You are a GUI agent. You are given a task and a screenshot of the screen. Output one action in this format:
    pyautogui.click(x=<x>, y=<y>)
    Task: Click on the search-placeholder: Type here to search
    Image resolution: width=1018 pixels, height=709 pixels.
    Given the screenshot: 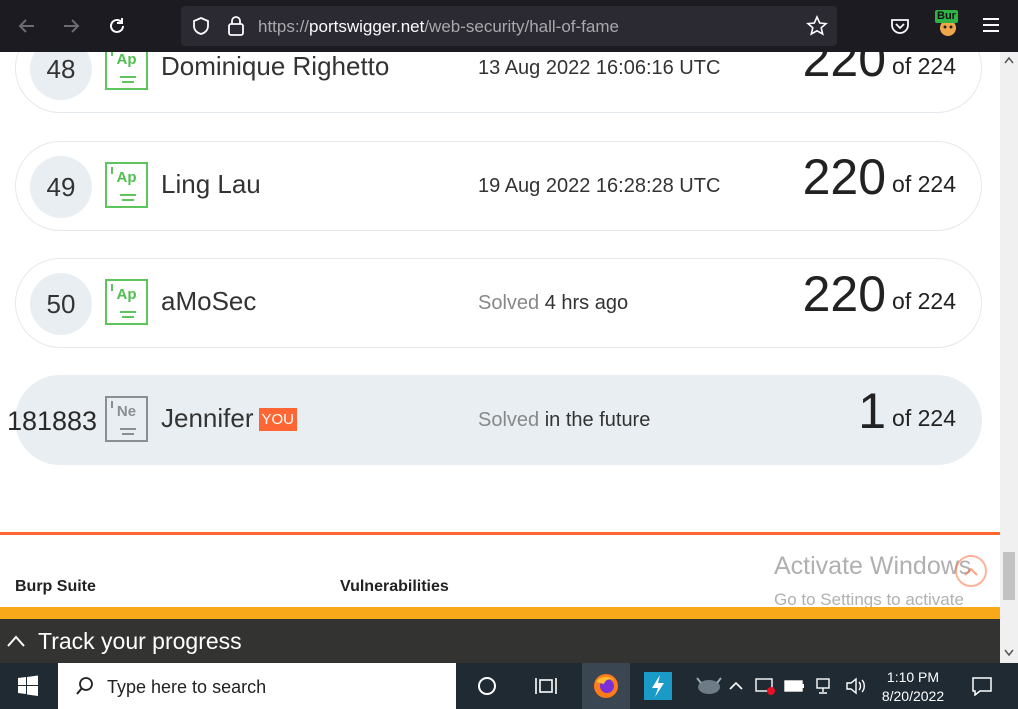 What is the action you would take?
    pyautogui.click(x=187, y=687)
    